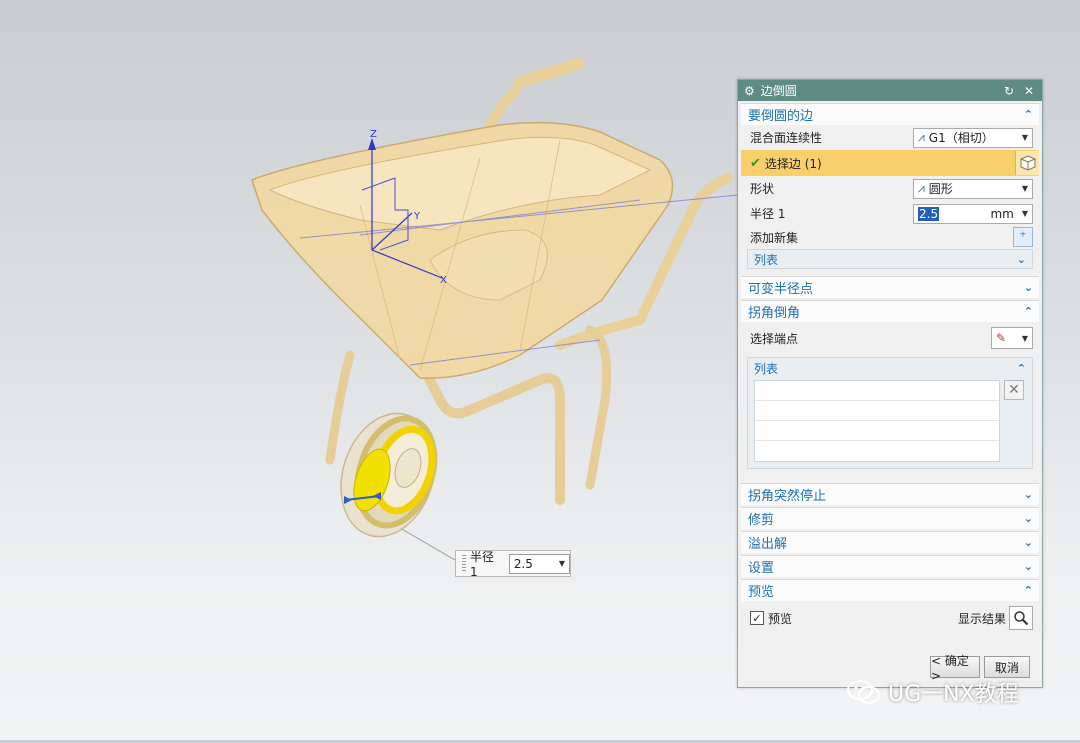 This screenshot has width=1080, height=743. What do you see at coordinates (890, 259) in the screenshot?
I see `edges-list-header: 列表 ⌄` at bounding box center [890, 259].